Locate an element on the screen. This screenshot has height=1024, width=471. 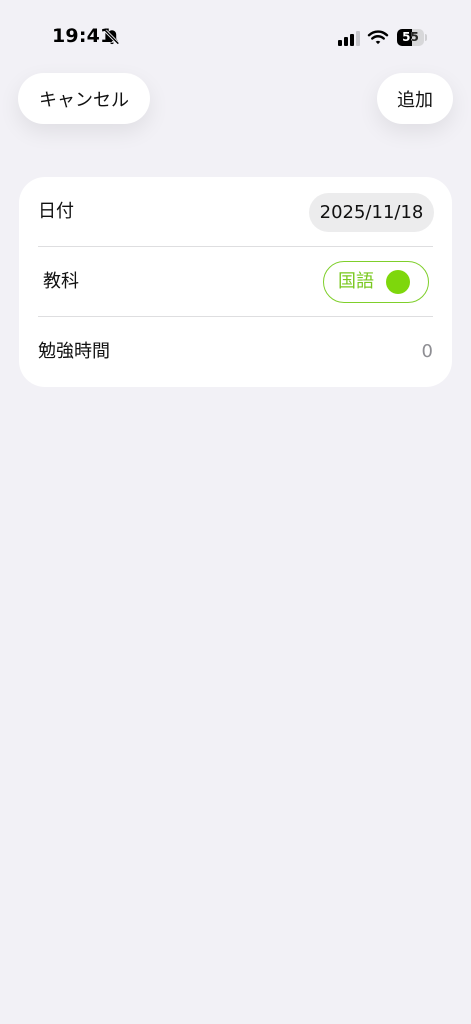
bell-slash-icon is located at coordinates (112, 37).